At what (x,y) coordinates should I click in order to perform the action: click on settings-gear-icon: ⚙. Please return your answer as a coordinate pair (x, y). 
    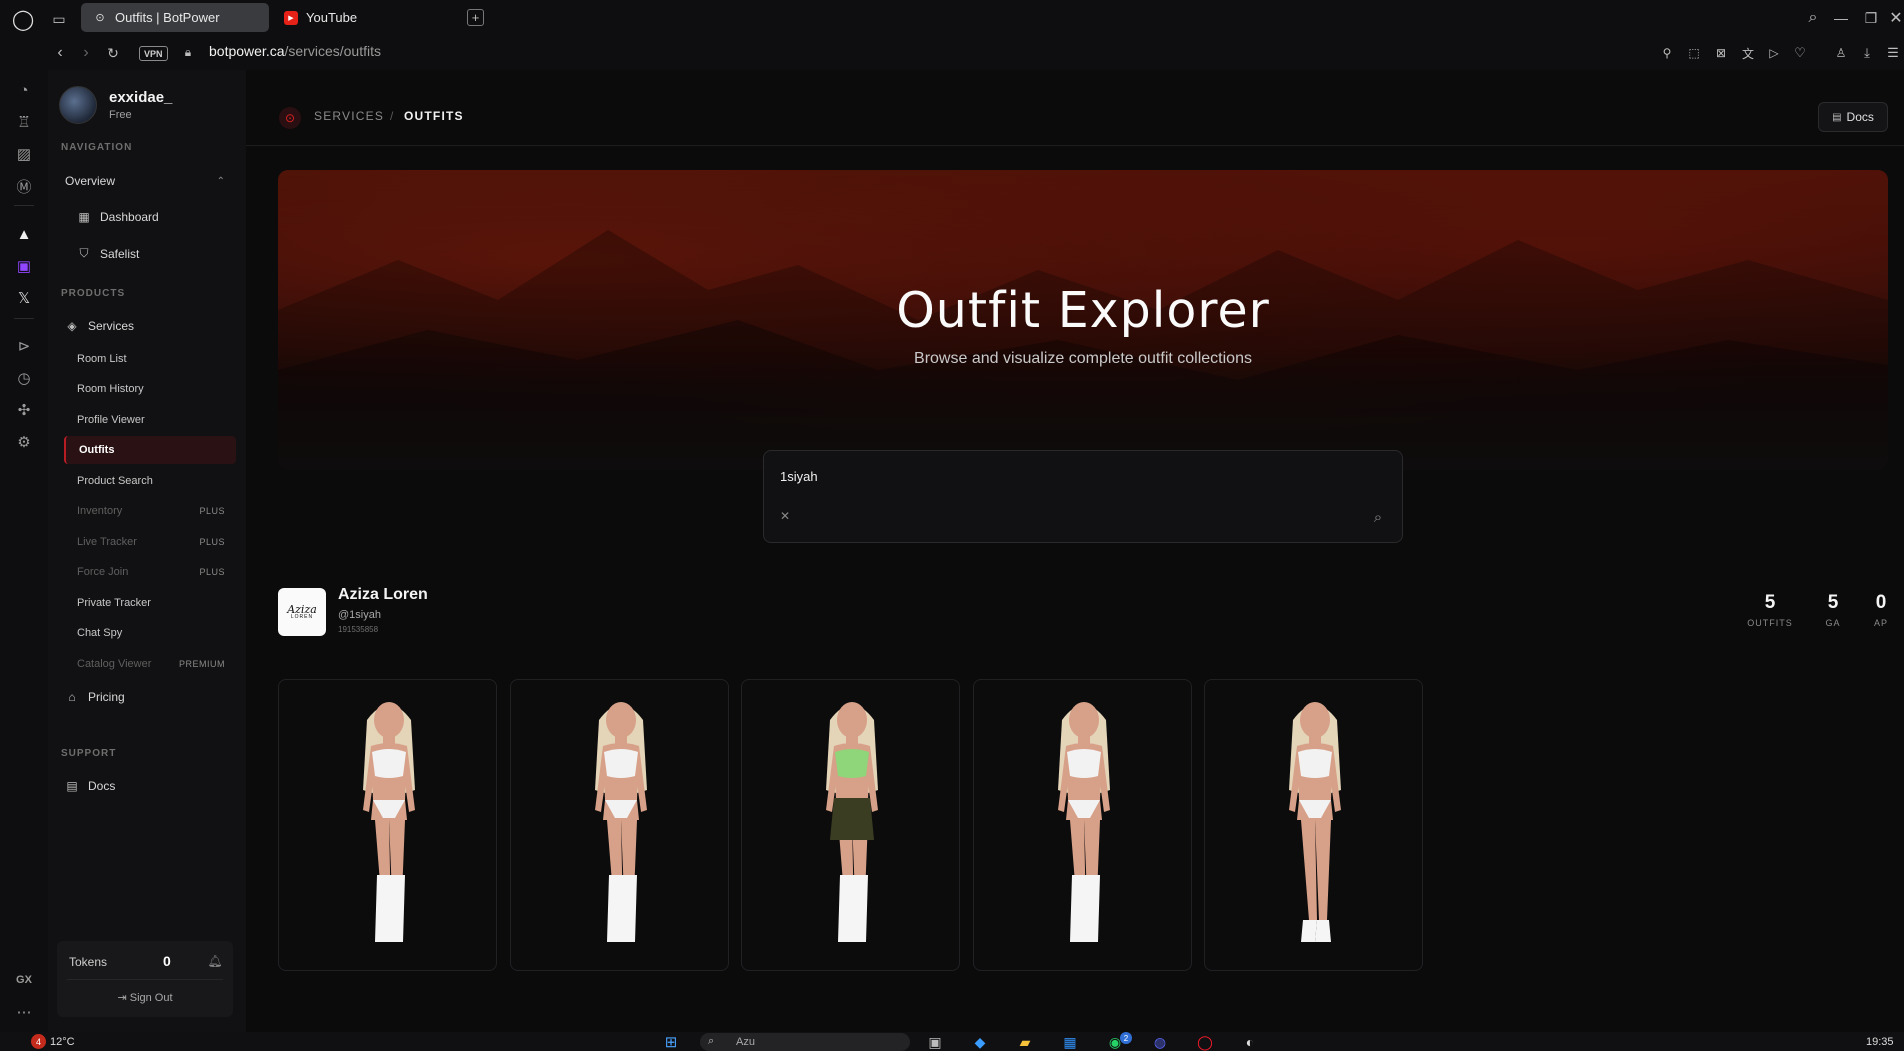
    Looking at the image, I should click on (24, 442).